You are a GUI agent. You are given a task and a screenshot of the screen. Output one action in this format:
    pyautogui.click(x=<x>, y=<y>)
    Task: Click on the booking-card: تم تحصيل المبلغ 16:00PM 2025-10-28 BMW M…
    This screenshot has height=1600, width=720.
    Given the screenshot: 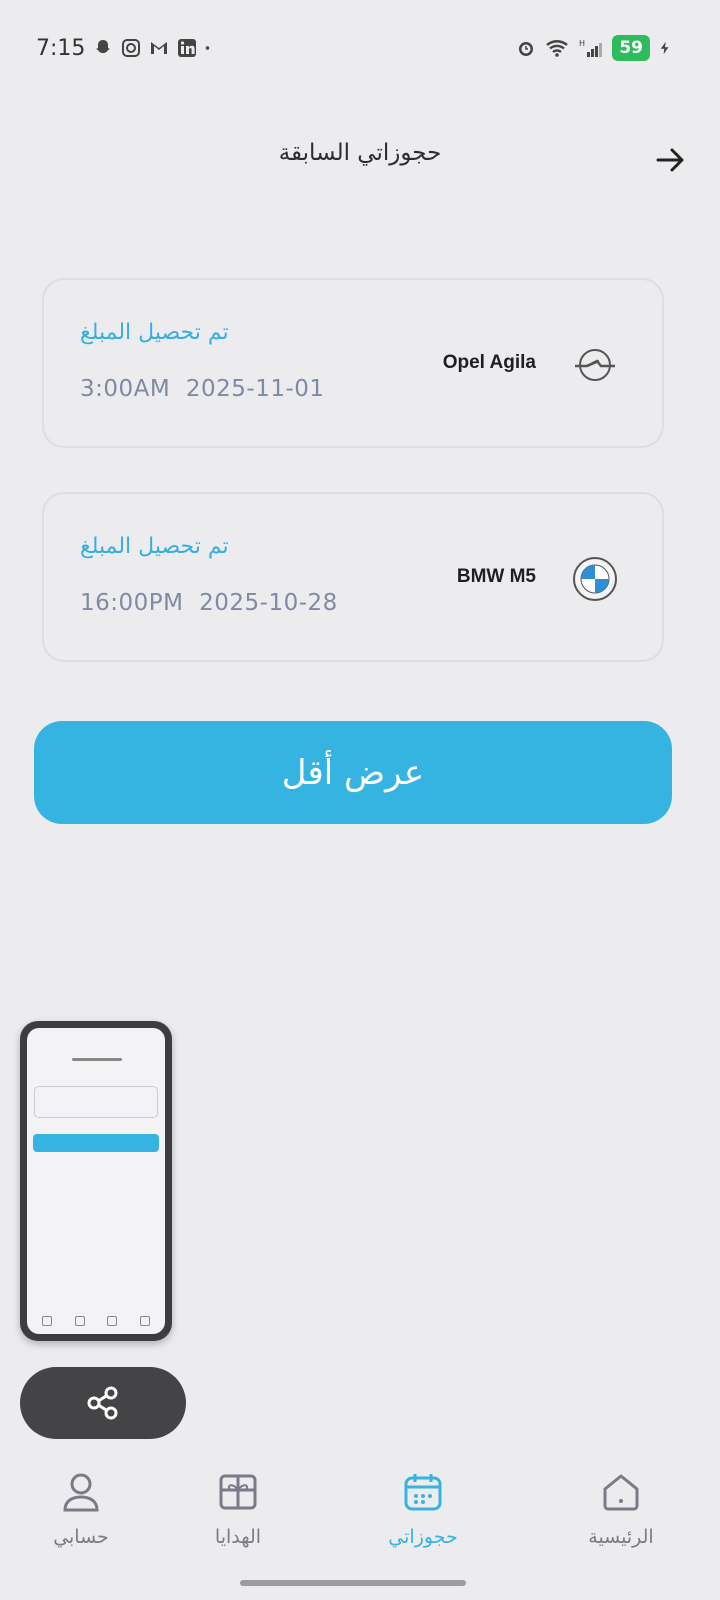 What is the action you would take?
    pyautogui.click(x=353, y=577)
    